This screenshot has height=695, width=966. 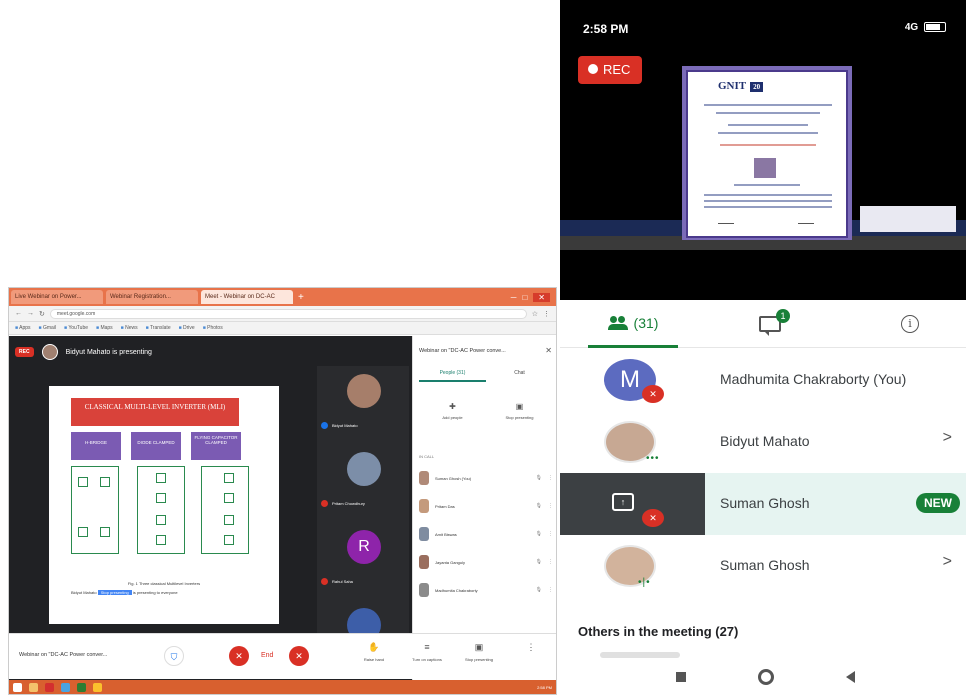 I want to click on back-icon: ←, so click(x=18, y=313).